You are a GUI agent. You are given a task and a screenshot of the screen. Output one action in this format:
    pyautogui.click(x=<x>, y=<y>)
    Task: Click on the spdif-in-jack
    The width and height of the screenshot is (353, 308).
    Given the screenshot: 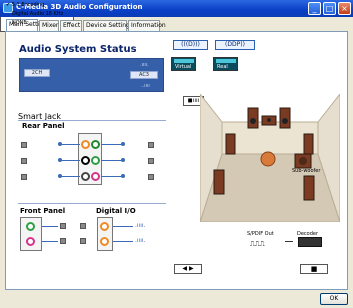 What is the action you would take?
    pyautogui.click(x=104, y=241)
    